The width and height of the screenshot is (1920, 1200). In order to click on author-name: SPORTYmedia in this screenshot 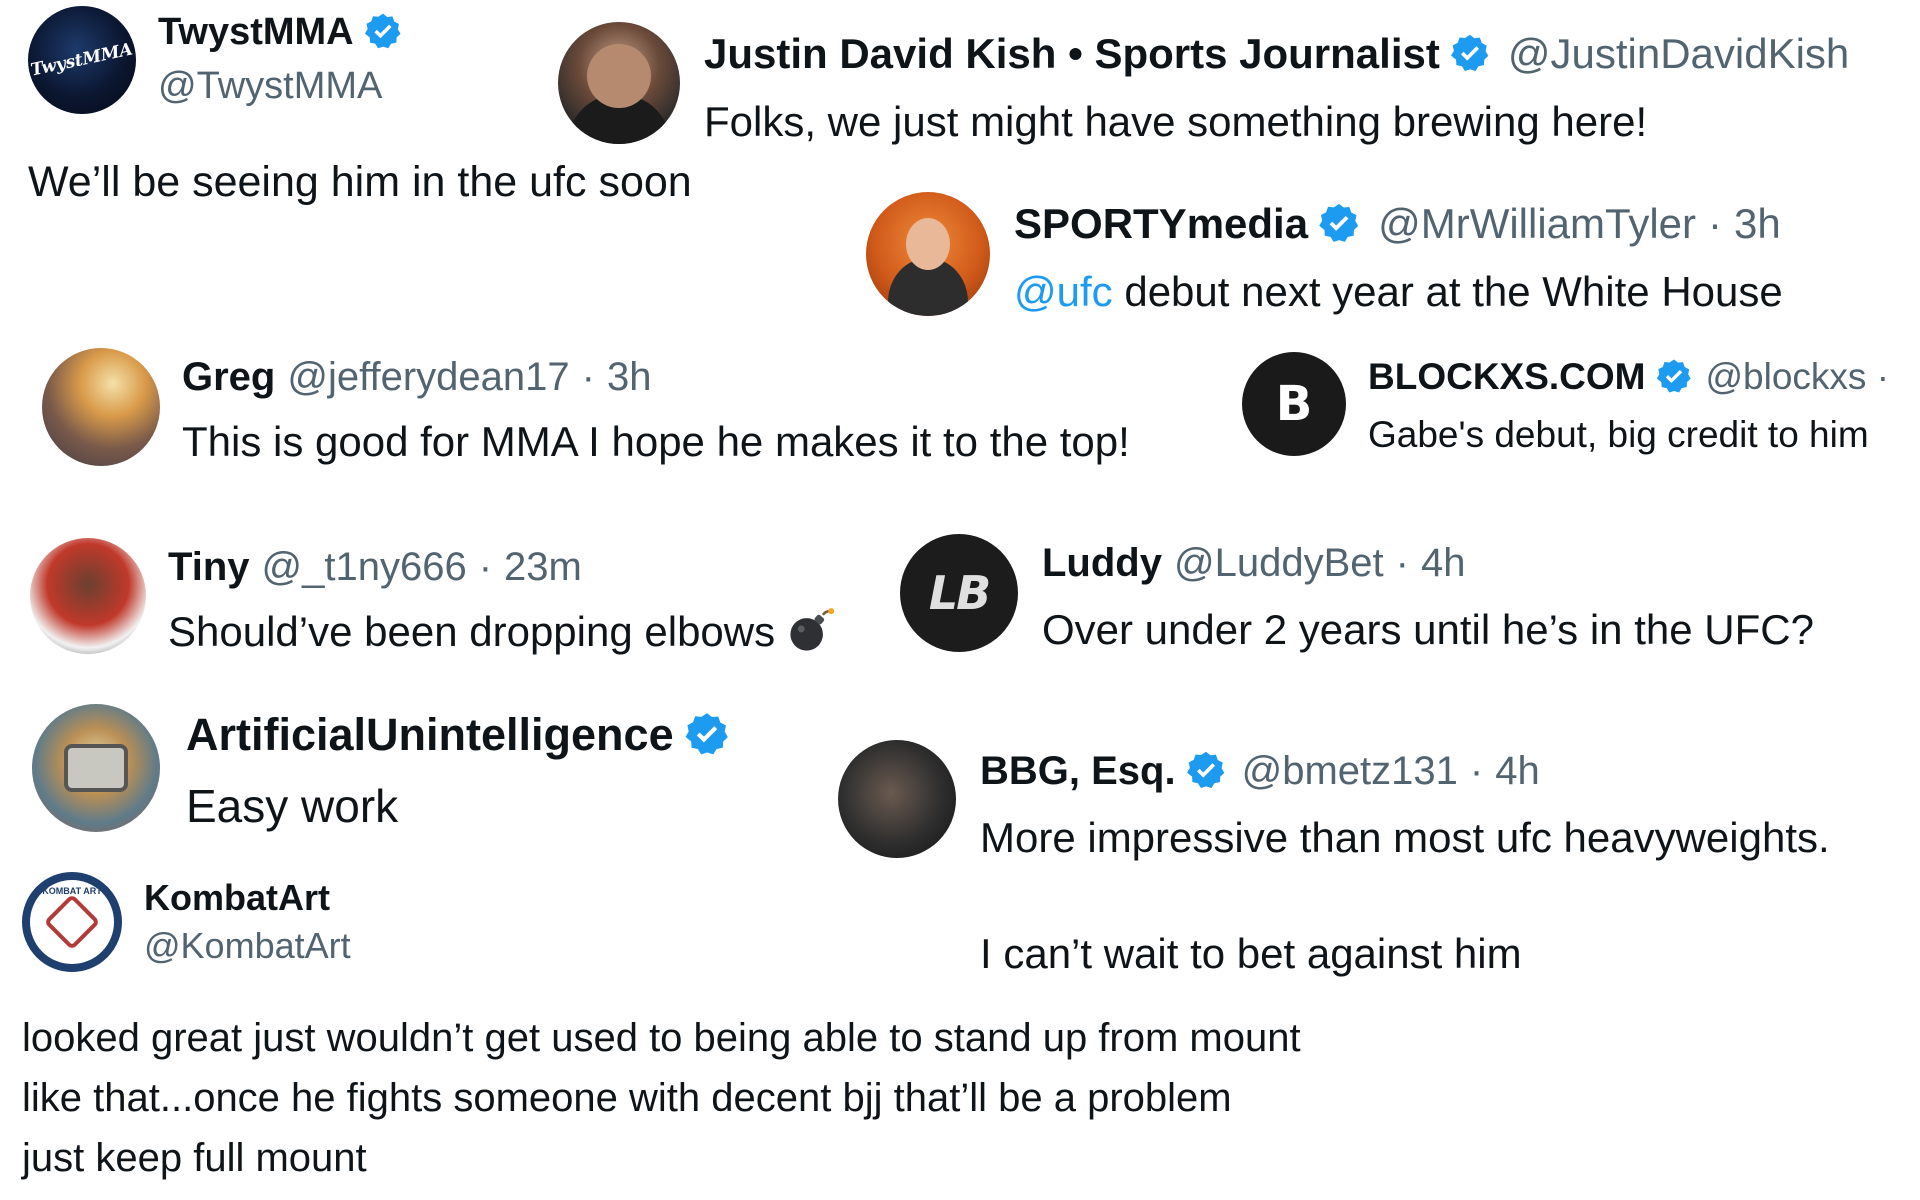, I will do `click(1161, 224)`.